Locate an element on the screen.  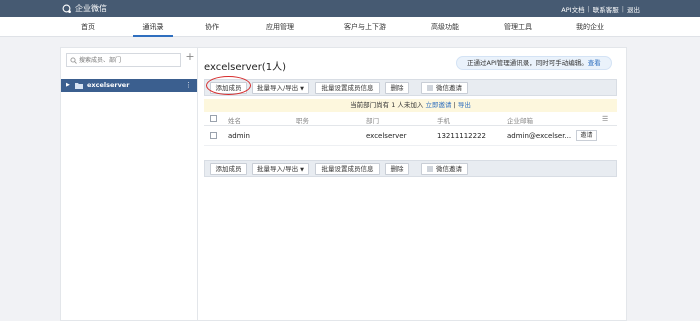
member-toolbar-bottom: 添加成员 批量导入/导出 ▼ 批量设置成员信息 删除 微信邀请 is located at coordinates (410, 168).